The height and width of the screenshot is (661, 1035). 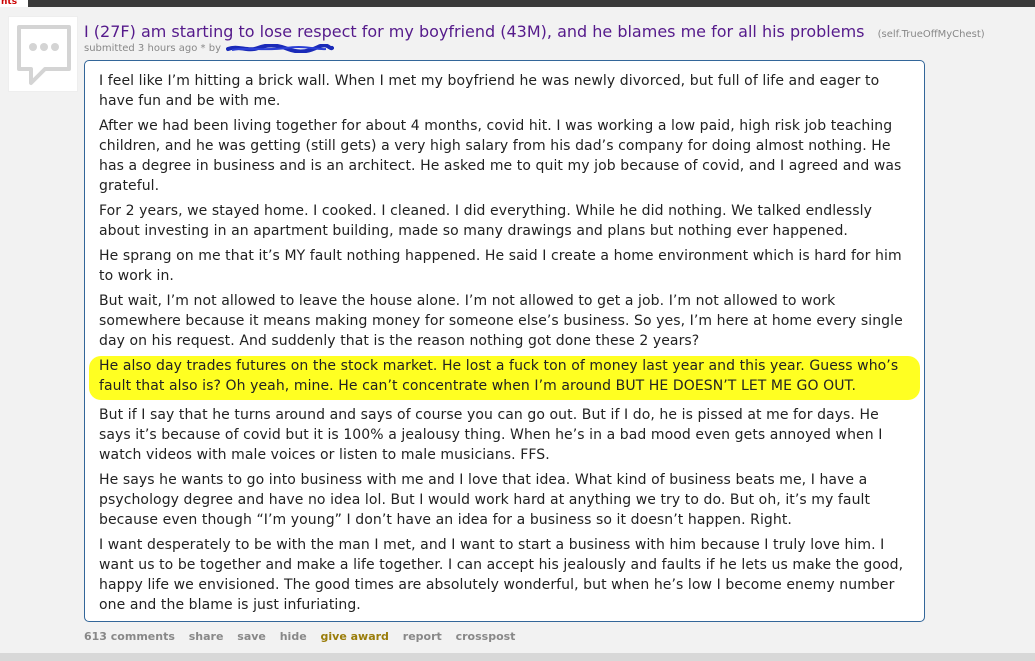 I want to click on header-tab: nts, so click(x=14, y=3).